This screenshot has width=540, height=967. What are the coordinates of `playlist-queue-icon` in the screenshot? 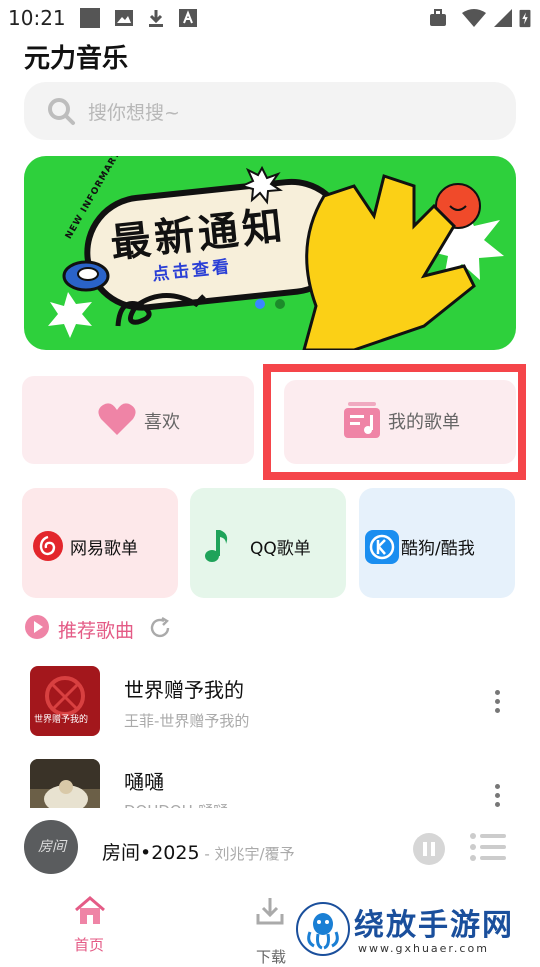 It's located at (488, 847).